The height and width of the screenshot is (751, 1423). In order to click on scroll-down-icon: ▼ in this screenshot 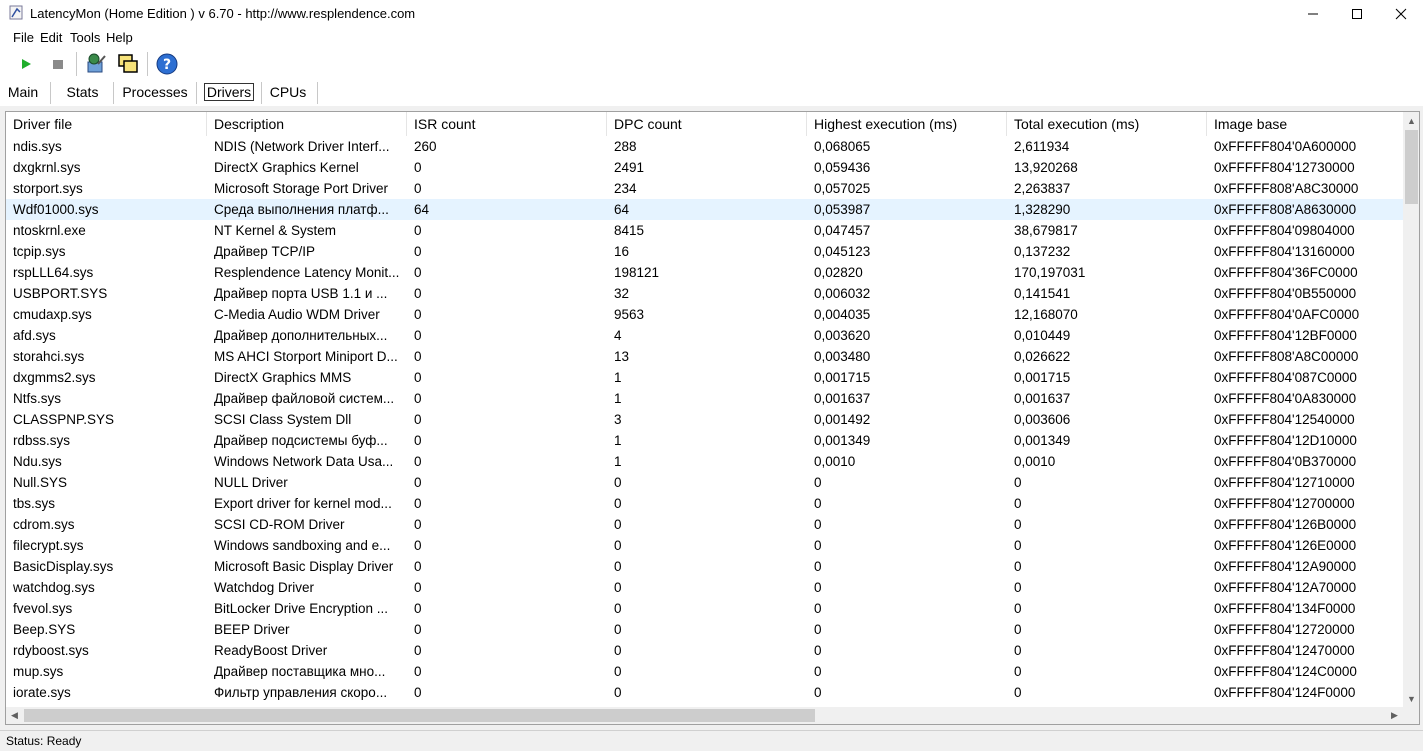, I will do `click(1411, 698)`.